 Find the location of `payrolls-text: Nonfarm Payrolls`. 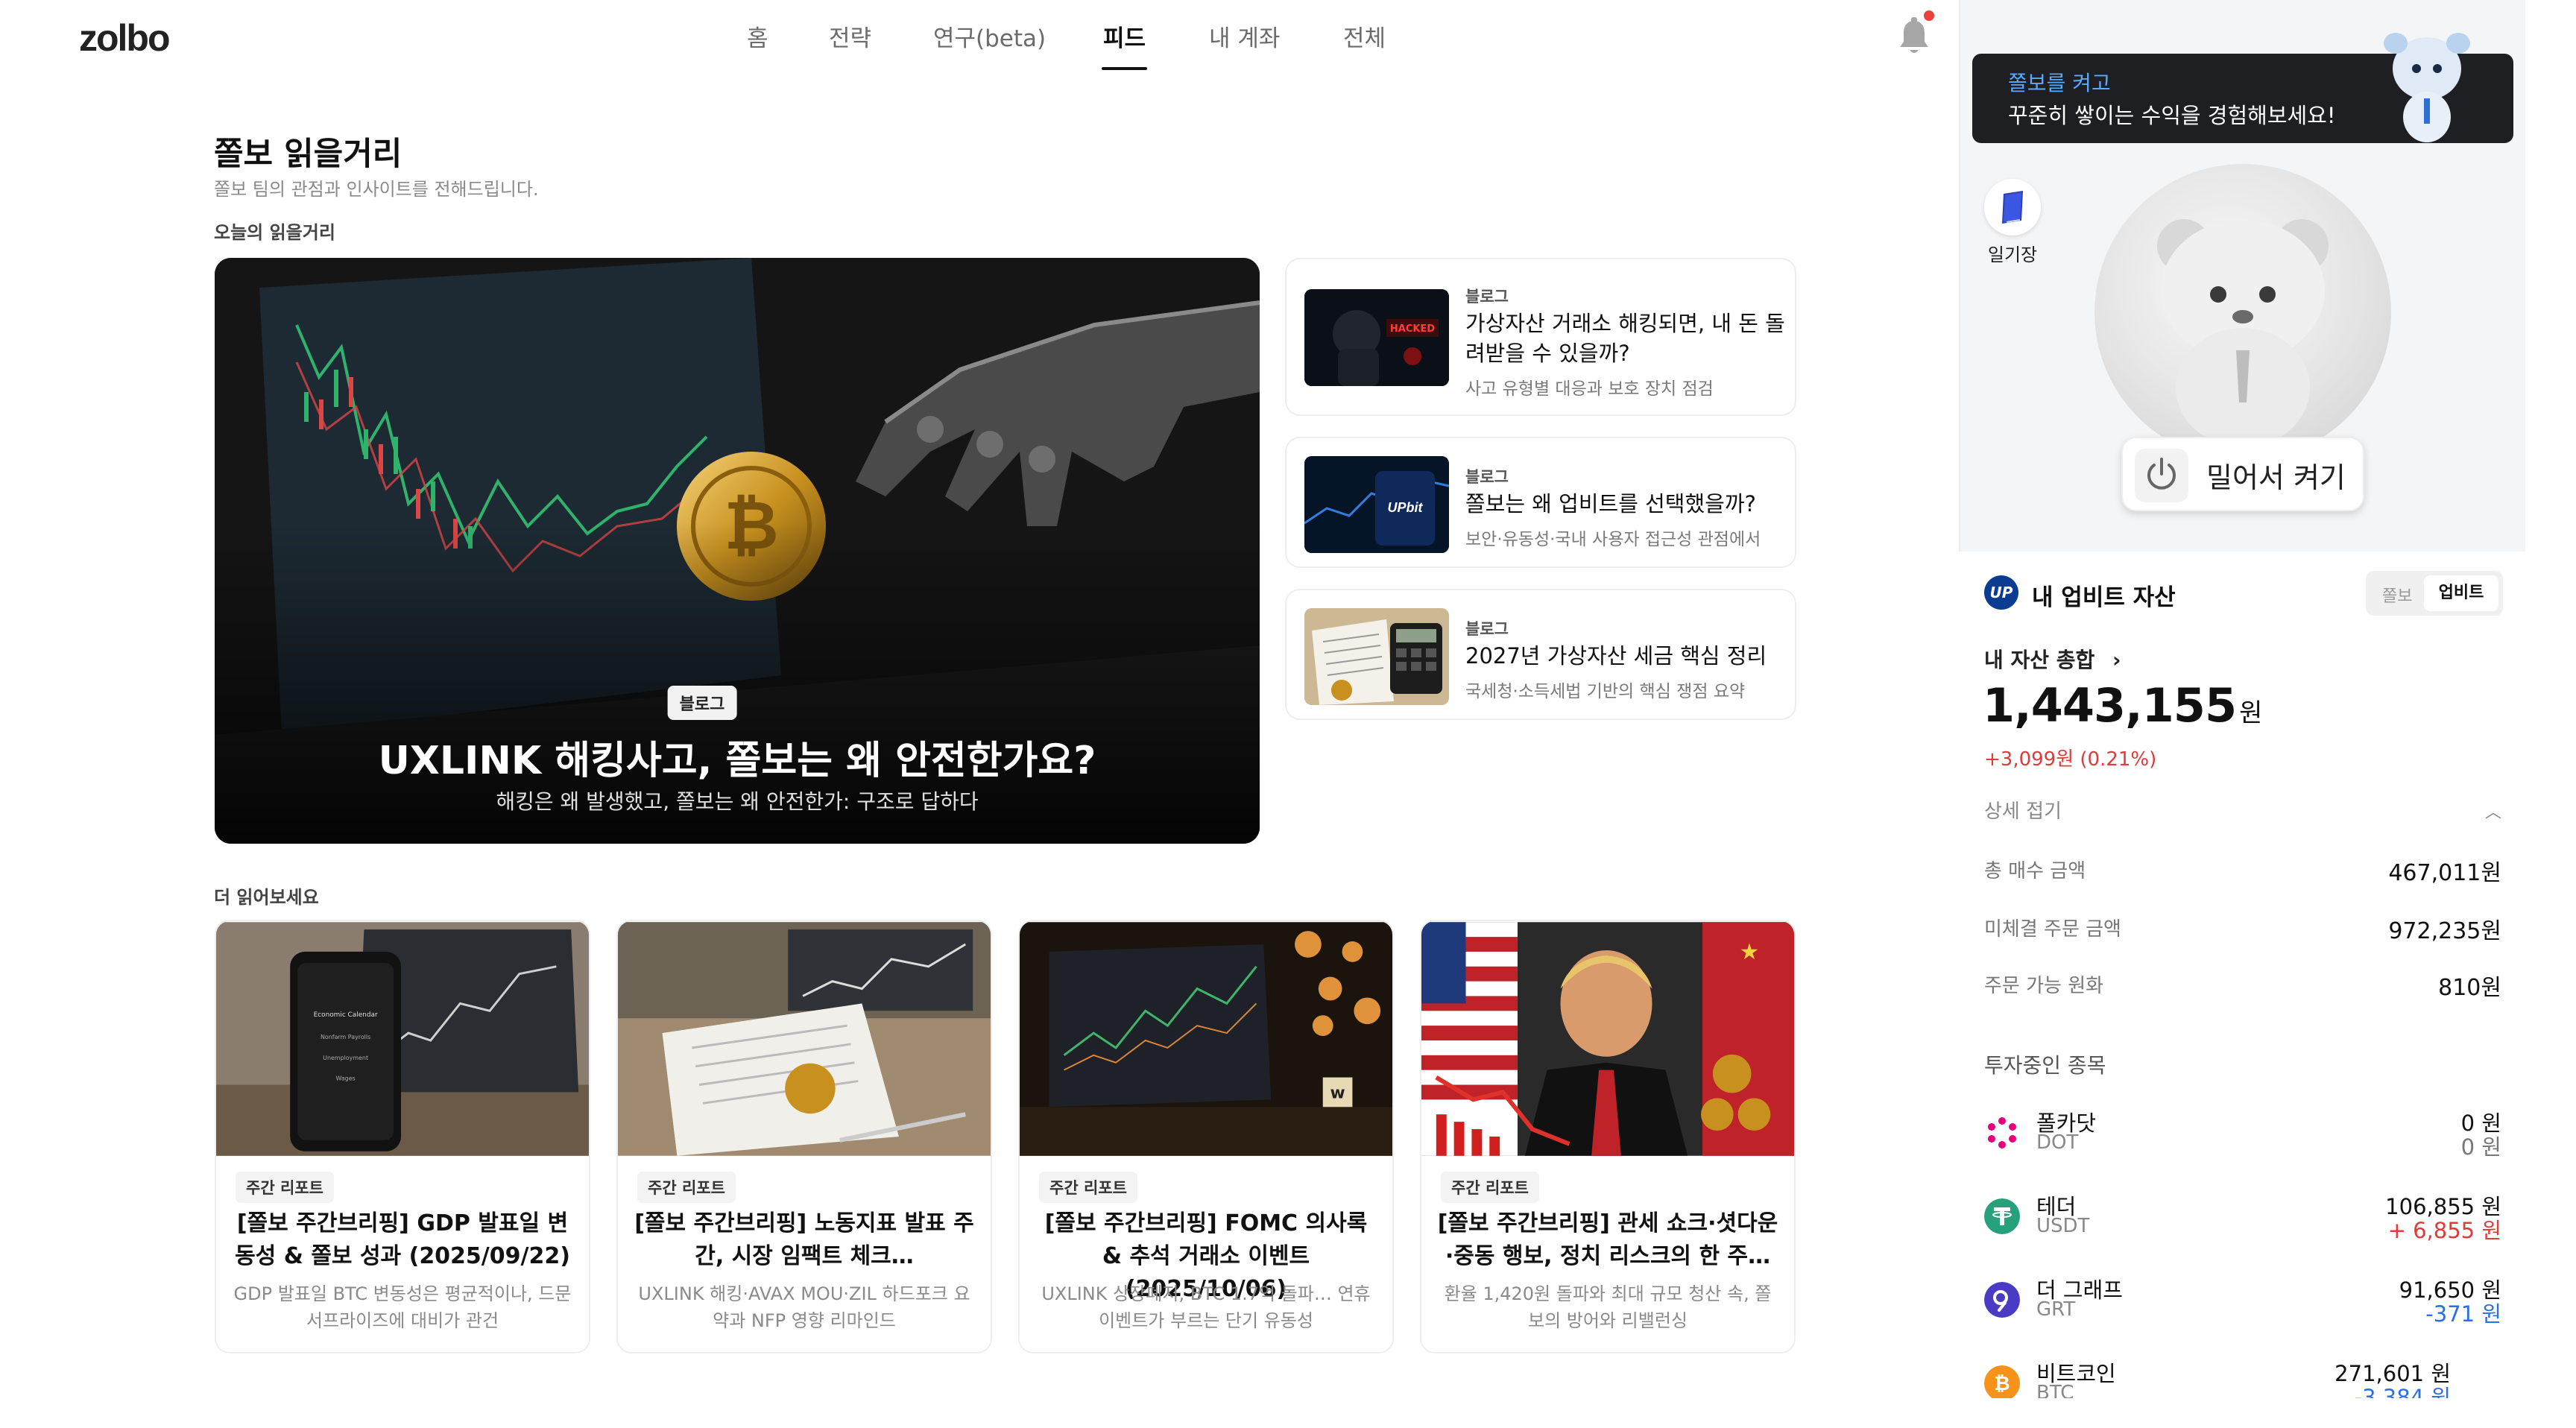

payrolls-text: Nonfarm Payrolls is located at coordinates (345, 1037).